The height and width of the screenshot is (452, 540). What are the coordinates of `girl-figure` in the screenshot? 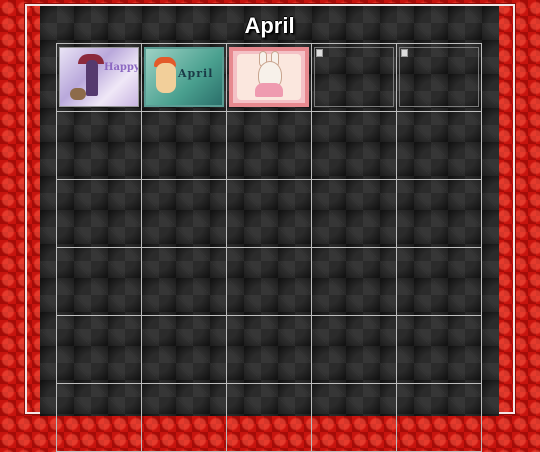 It's located at (166, 78).